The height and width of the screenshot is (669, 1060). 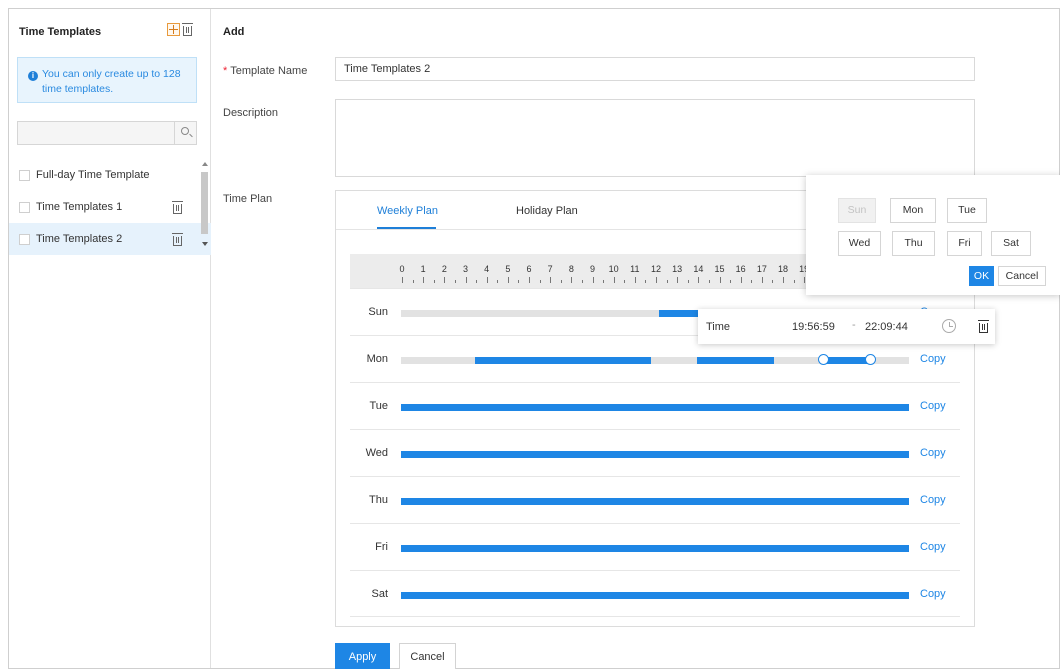 I want to click on day-label: Fri, so click(x=381, y=547).